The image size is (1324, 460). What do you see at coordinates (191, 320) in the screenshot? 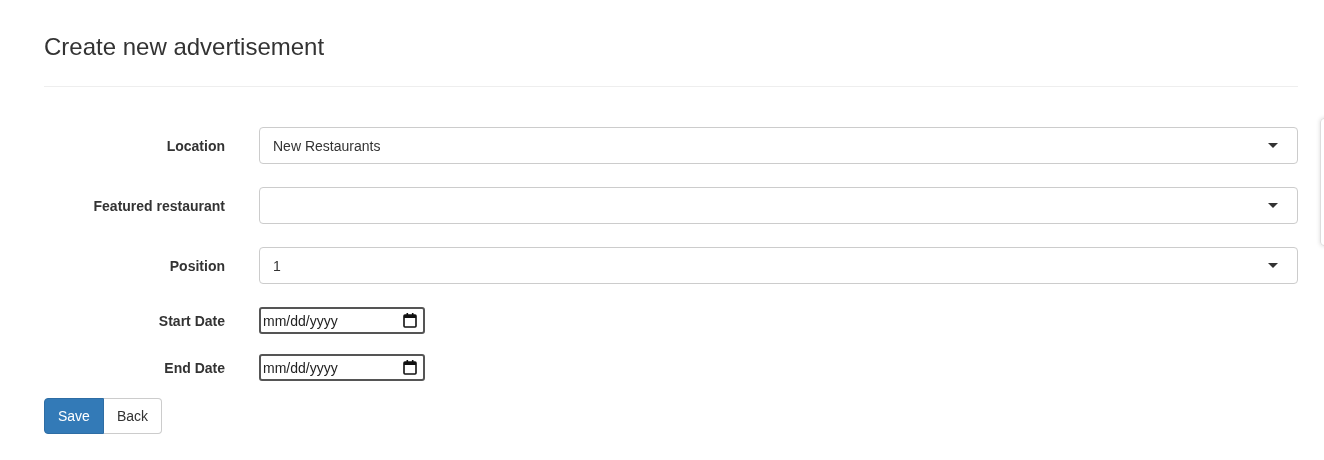
I see `field-label: Start Date` at bounding box center [191, 320].